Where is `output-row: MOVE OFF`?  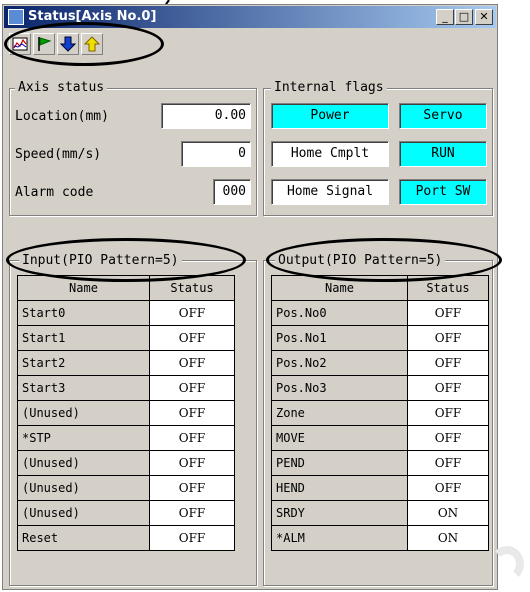 output-row: MOVE OFF is located at coordinates (380, 438).